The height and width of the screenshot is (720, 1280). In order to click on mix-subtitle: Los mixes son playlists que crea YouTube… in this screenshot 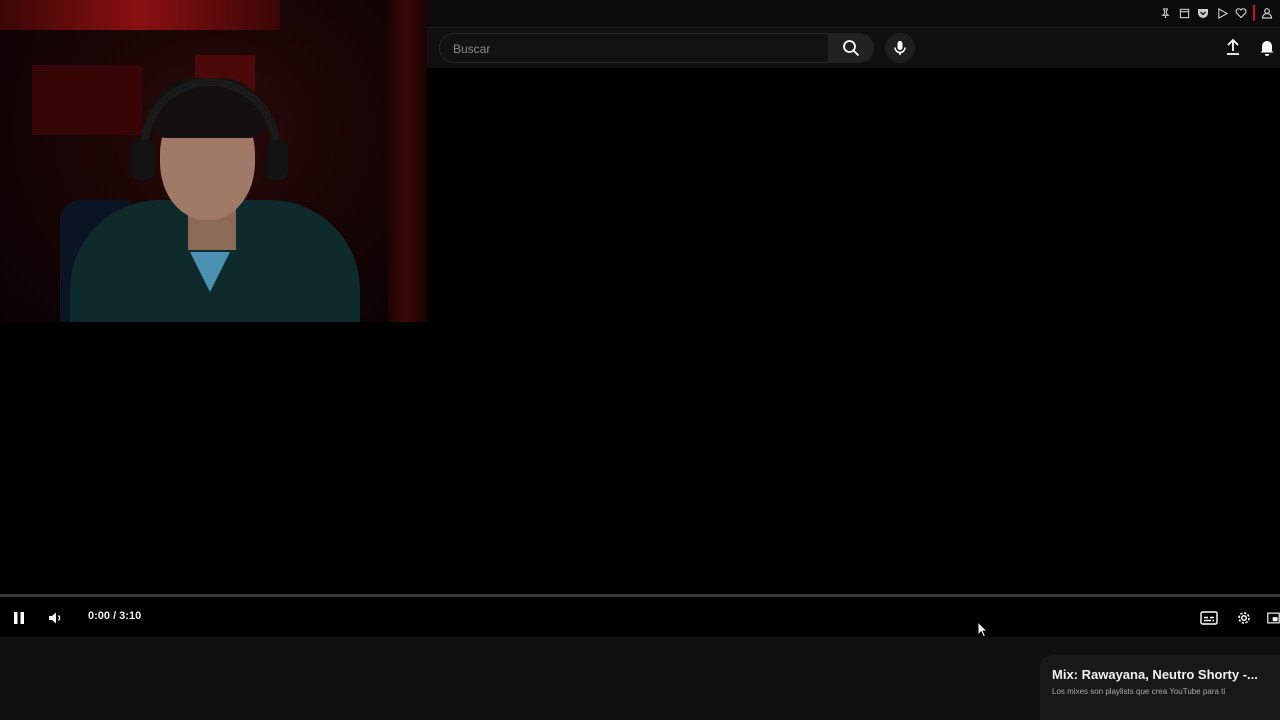, I will do `click(1139, 691)`.